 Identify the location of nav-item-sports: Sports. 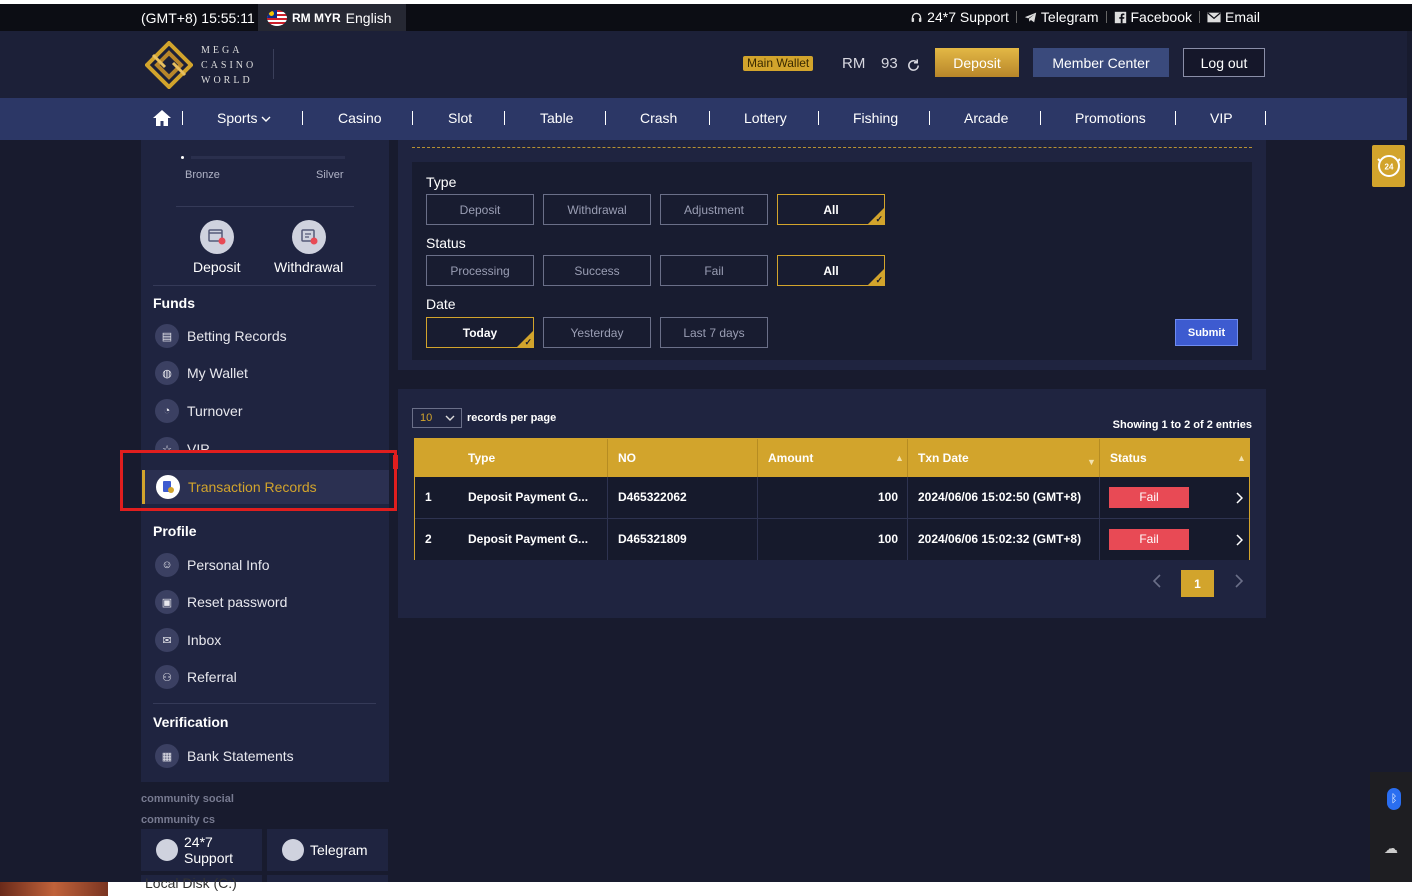
(244, 118).